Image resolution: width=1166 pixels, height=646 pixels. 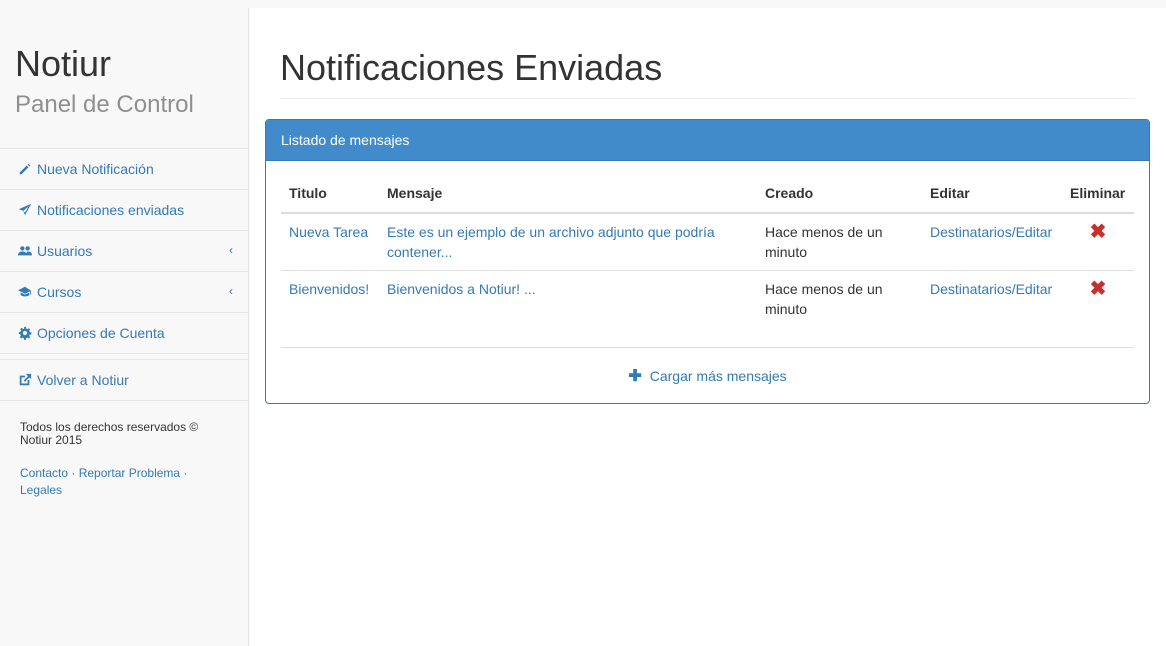 What do you see at coordinates (63, 63) in the screenshot?
I see `brand-title: Notiur` at bounding box center [63, 63].